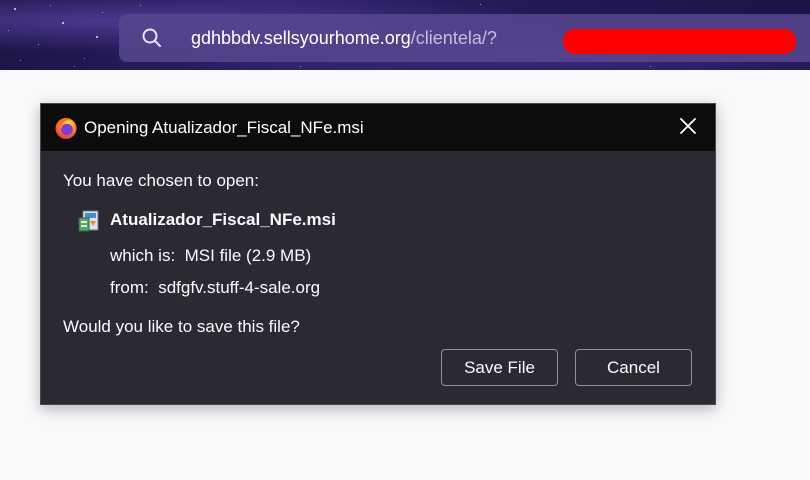  Describe the element at coordinates (239, 287) in the screenshot. I see `file-source-value: sdfgfv.stuff-4-sale.org` at that location.